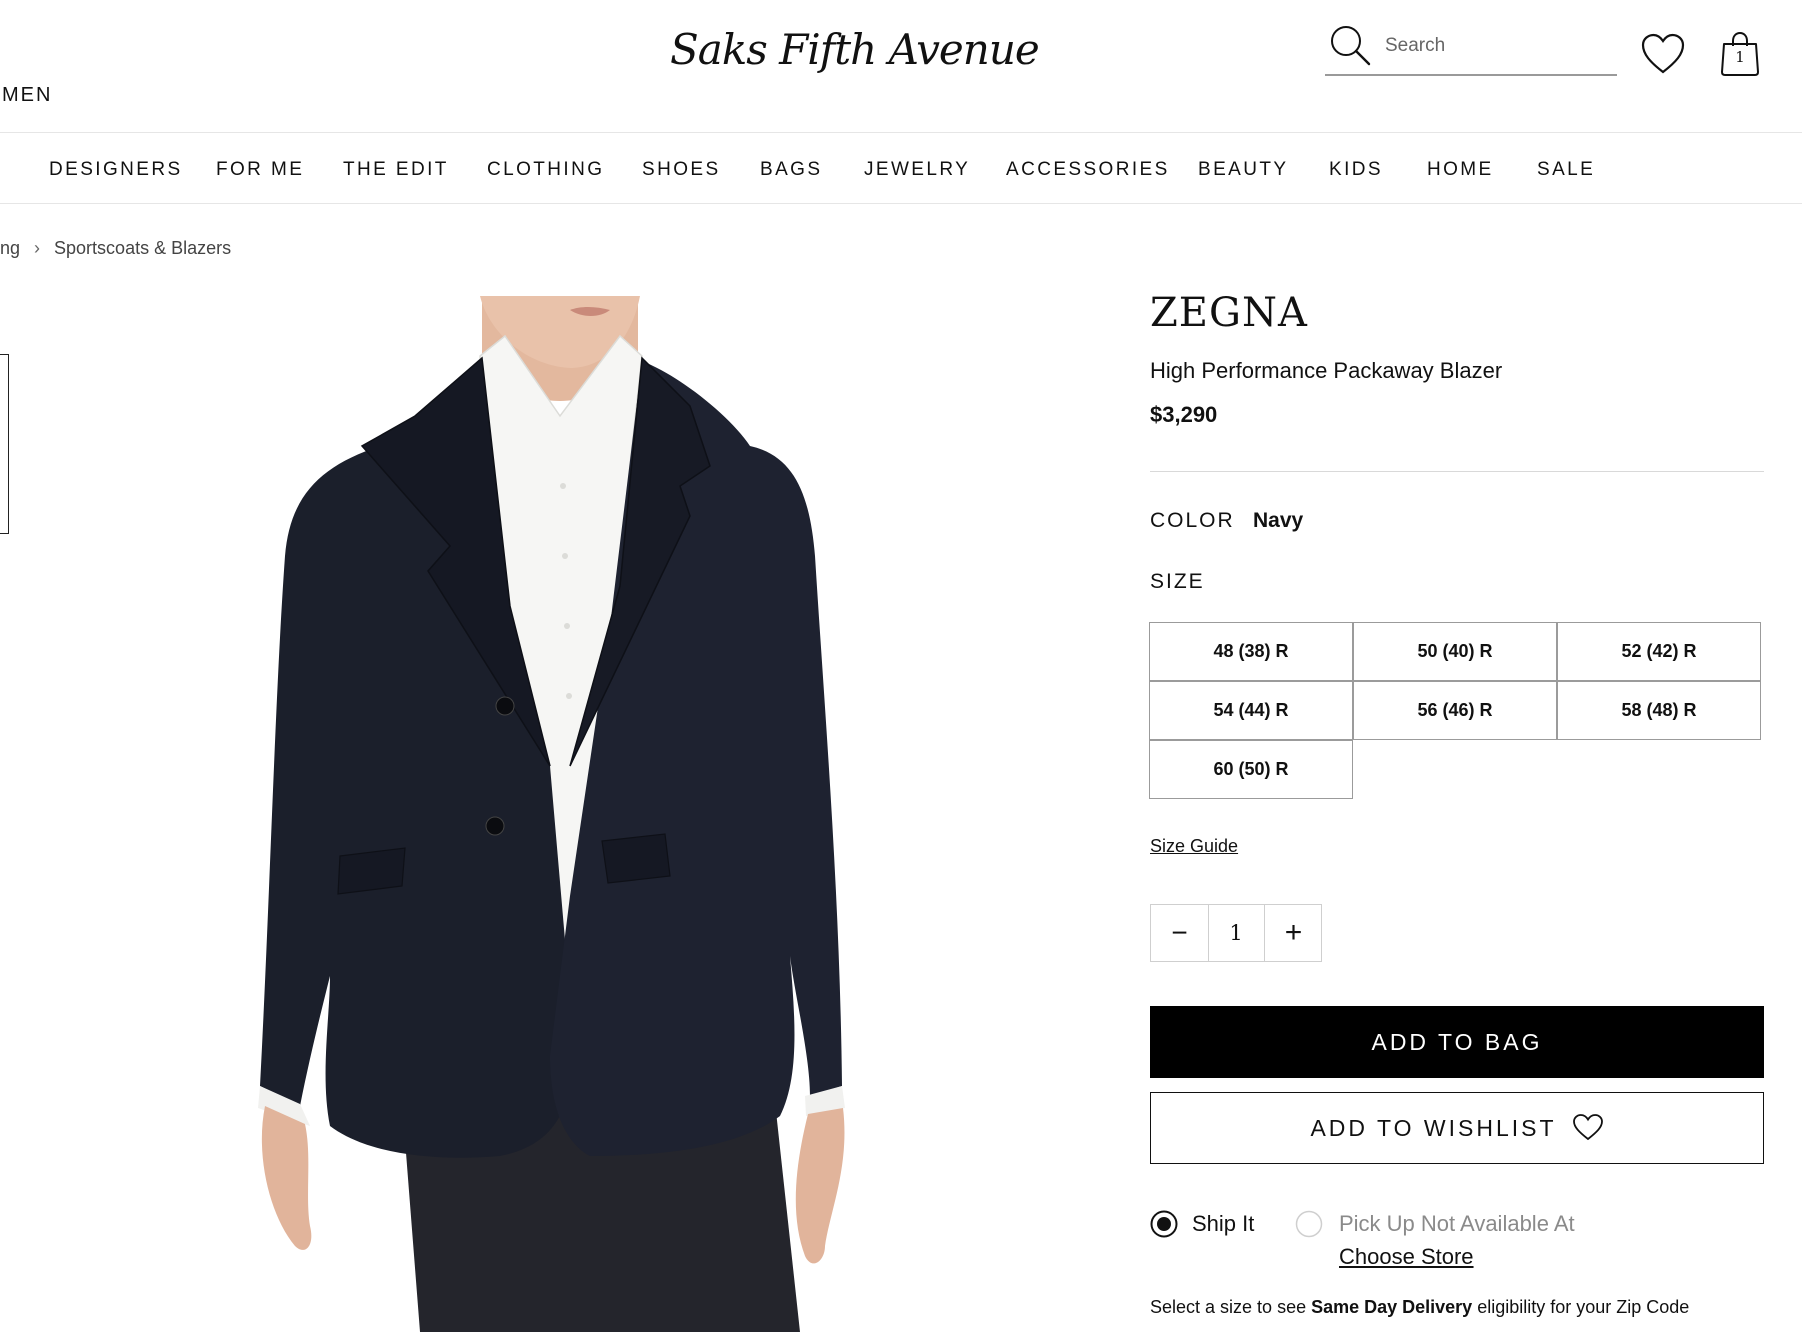 The image size is (1802, 1332). What do you see at coordinates (1088, 170) in the screenshot?
I see `nav-item-accessories: ACCESSORIES` at bounding box center [1088, 170].